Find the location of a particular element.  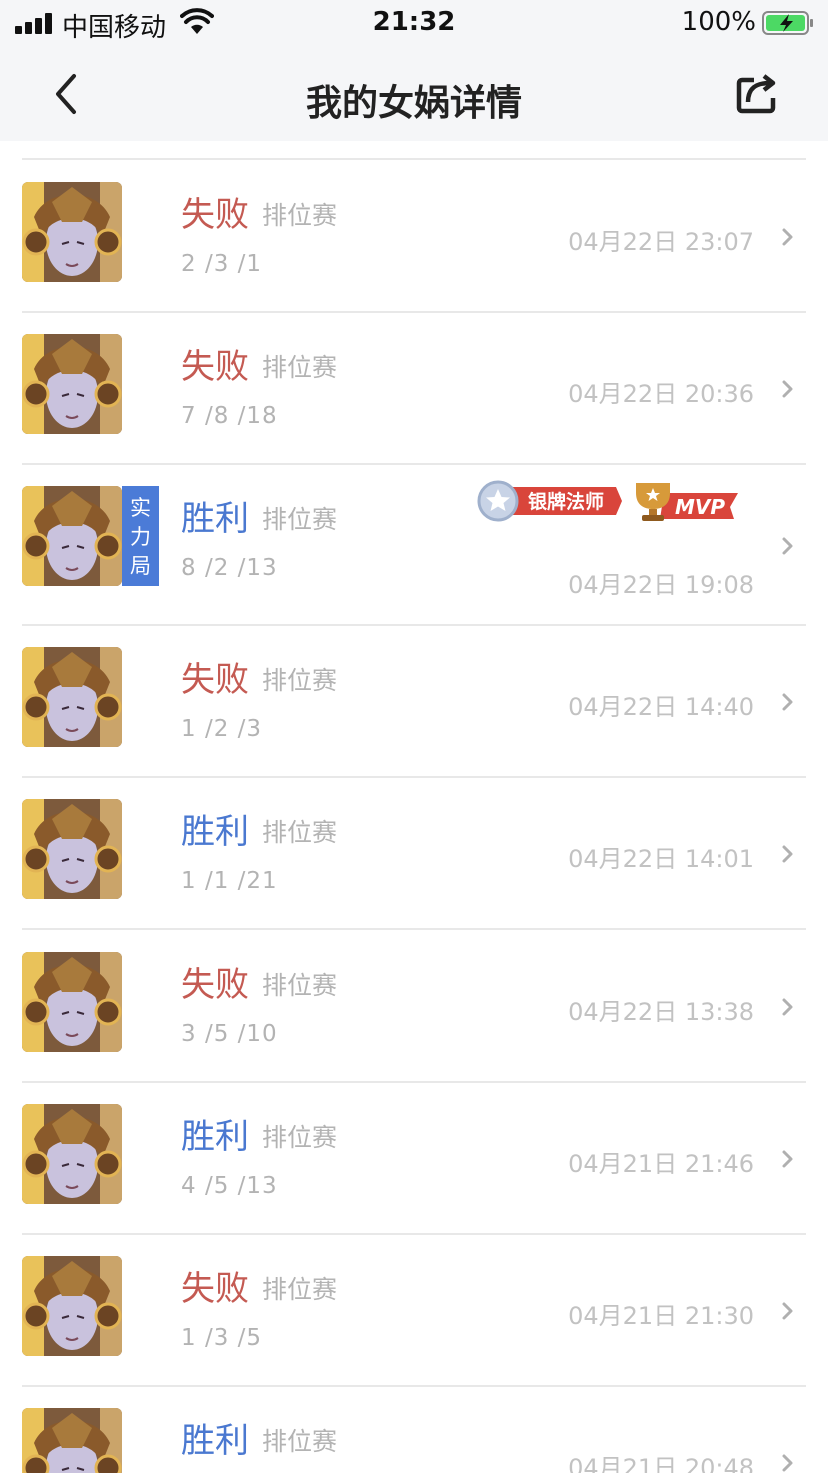

match-date: 04月21日 20:48 is located at coordinates (661, 1463).